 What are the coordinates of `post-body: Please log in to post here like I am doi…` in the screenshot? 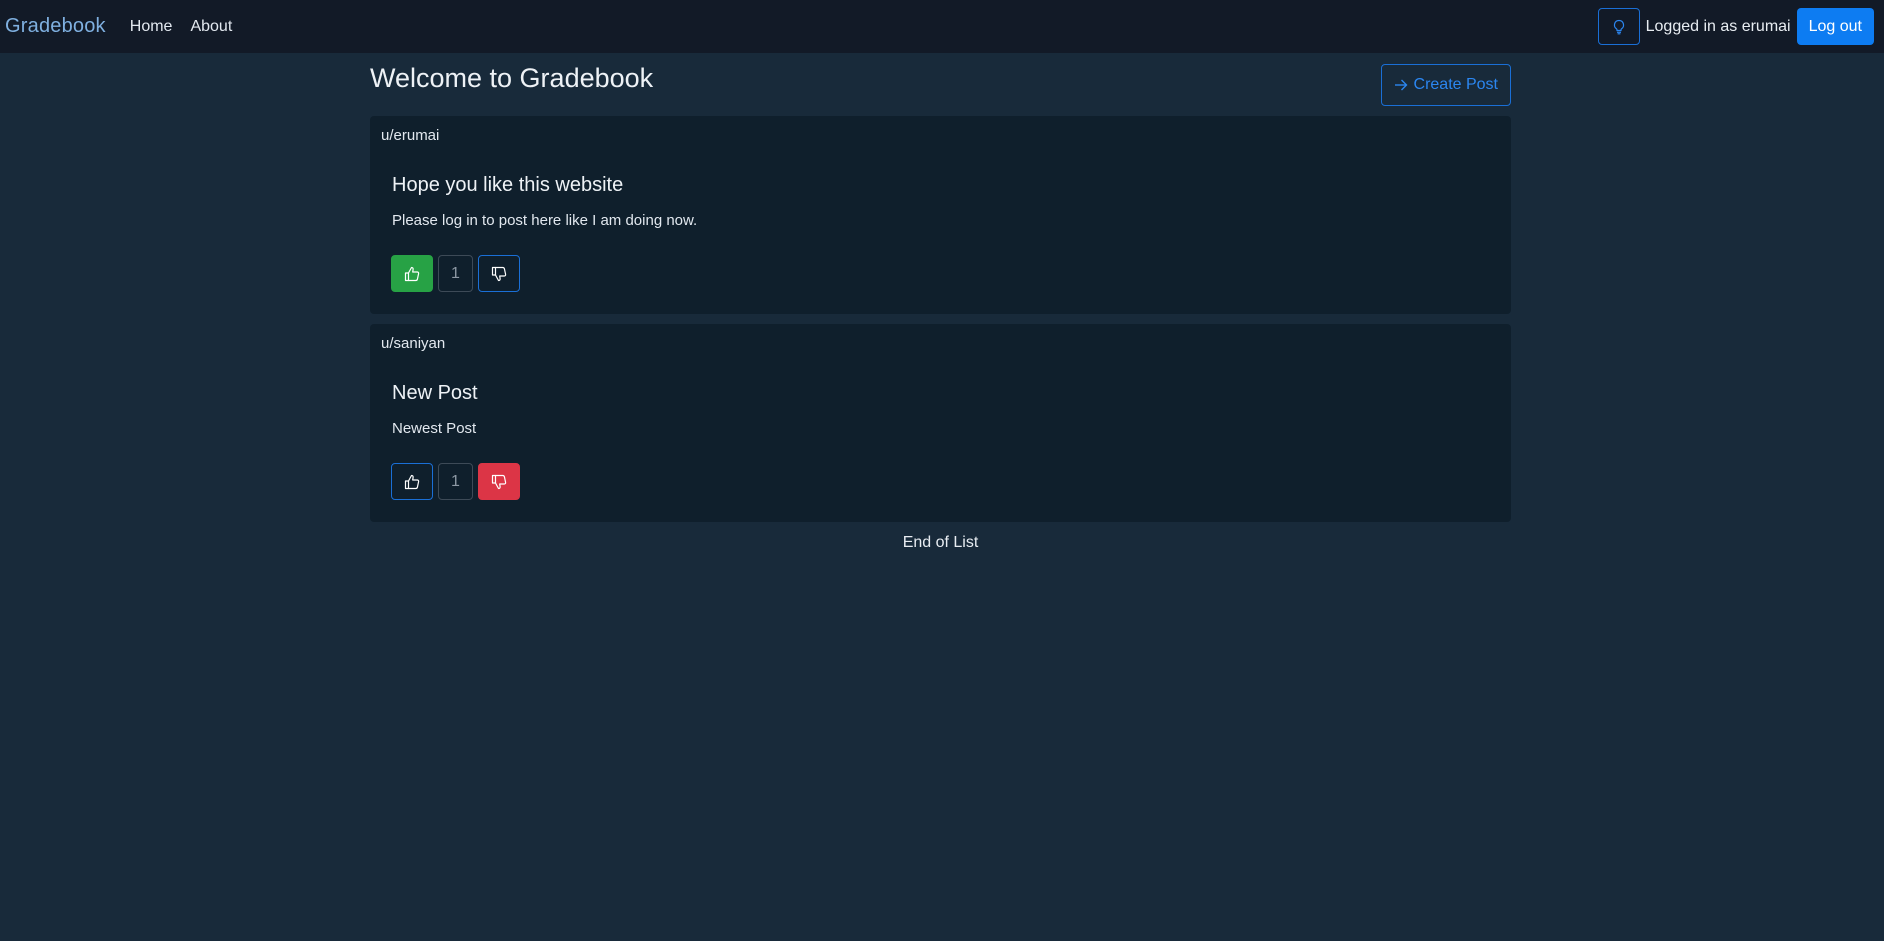 It's located at (545, 220).